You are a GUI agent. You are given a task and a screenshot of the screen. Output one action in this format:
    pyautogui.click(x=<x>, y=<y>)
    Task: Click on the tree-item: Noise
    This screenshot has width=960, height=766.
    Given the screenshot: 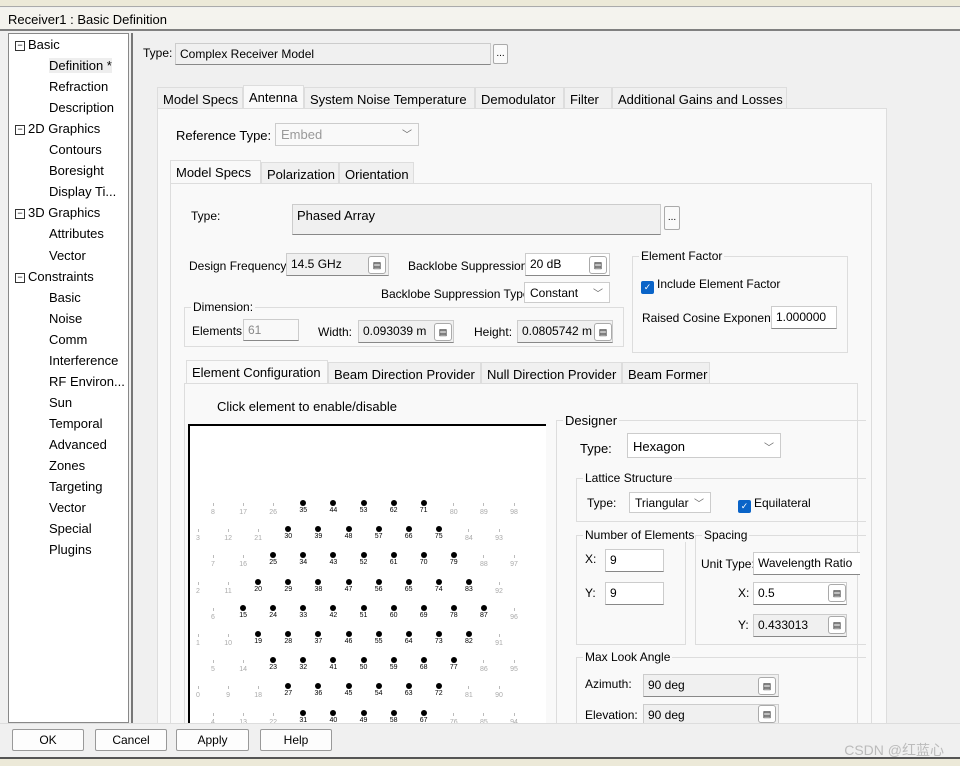 What is the action you would take?
    pyautogui.click(x=65, y=318)
    